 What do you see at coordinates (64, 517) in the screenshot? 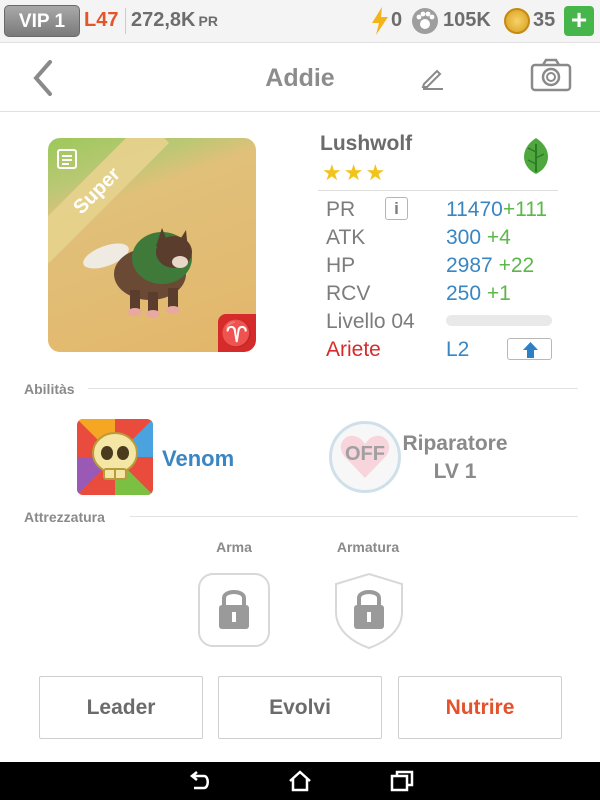
I see `equipment-heading: Attrezzatura` at bounding box center [64, 517].